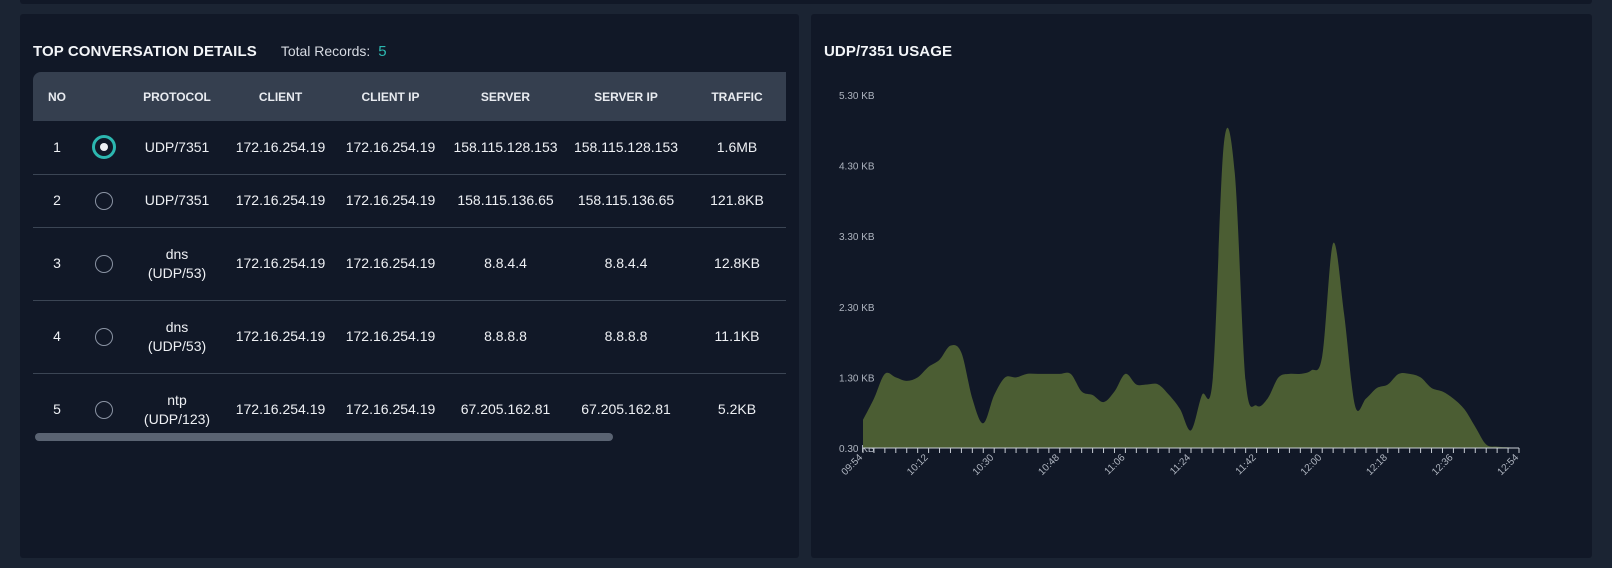 The height and width of the screenshot is (568, 1612). I want to click on y-tick-label: 2.30 KB, so click(857, 308).